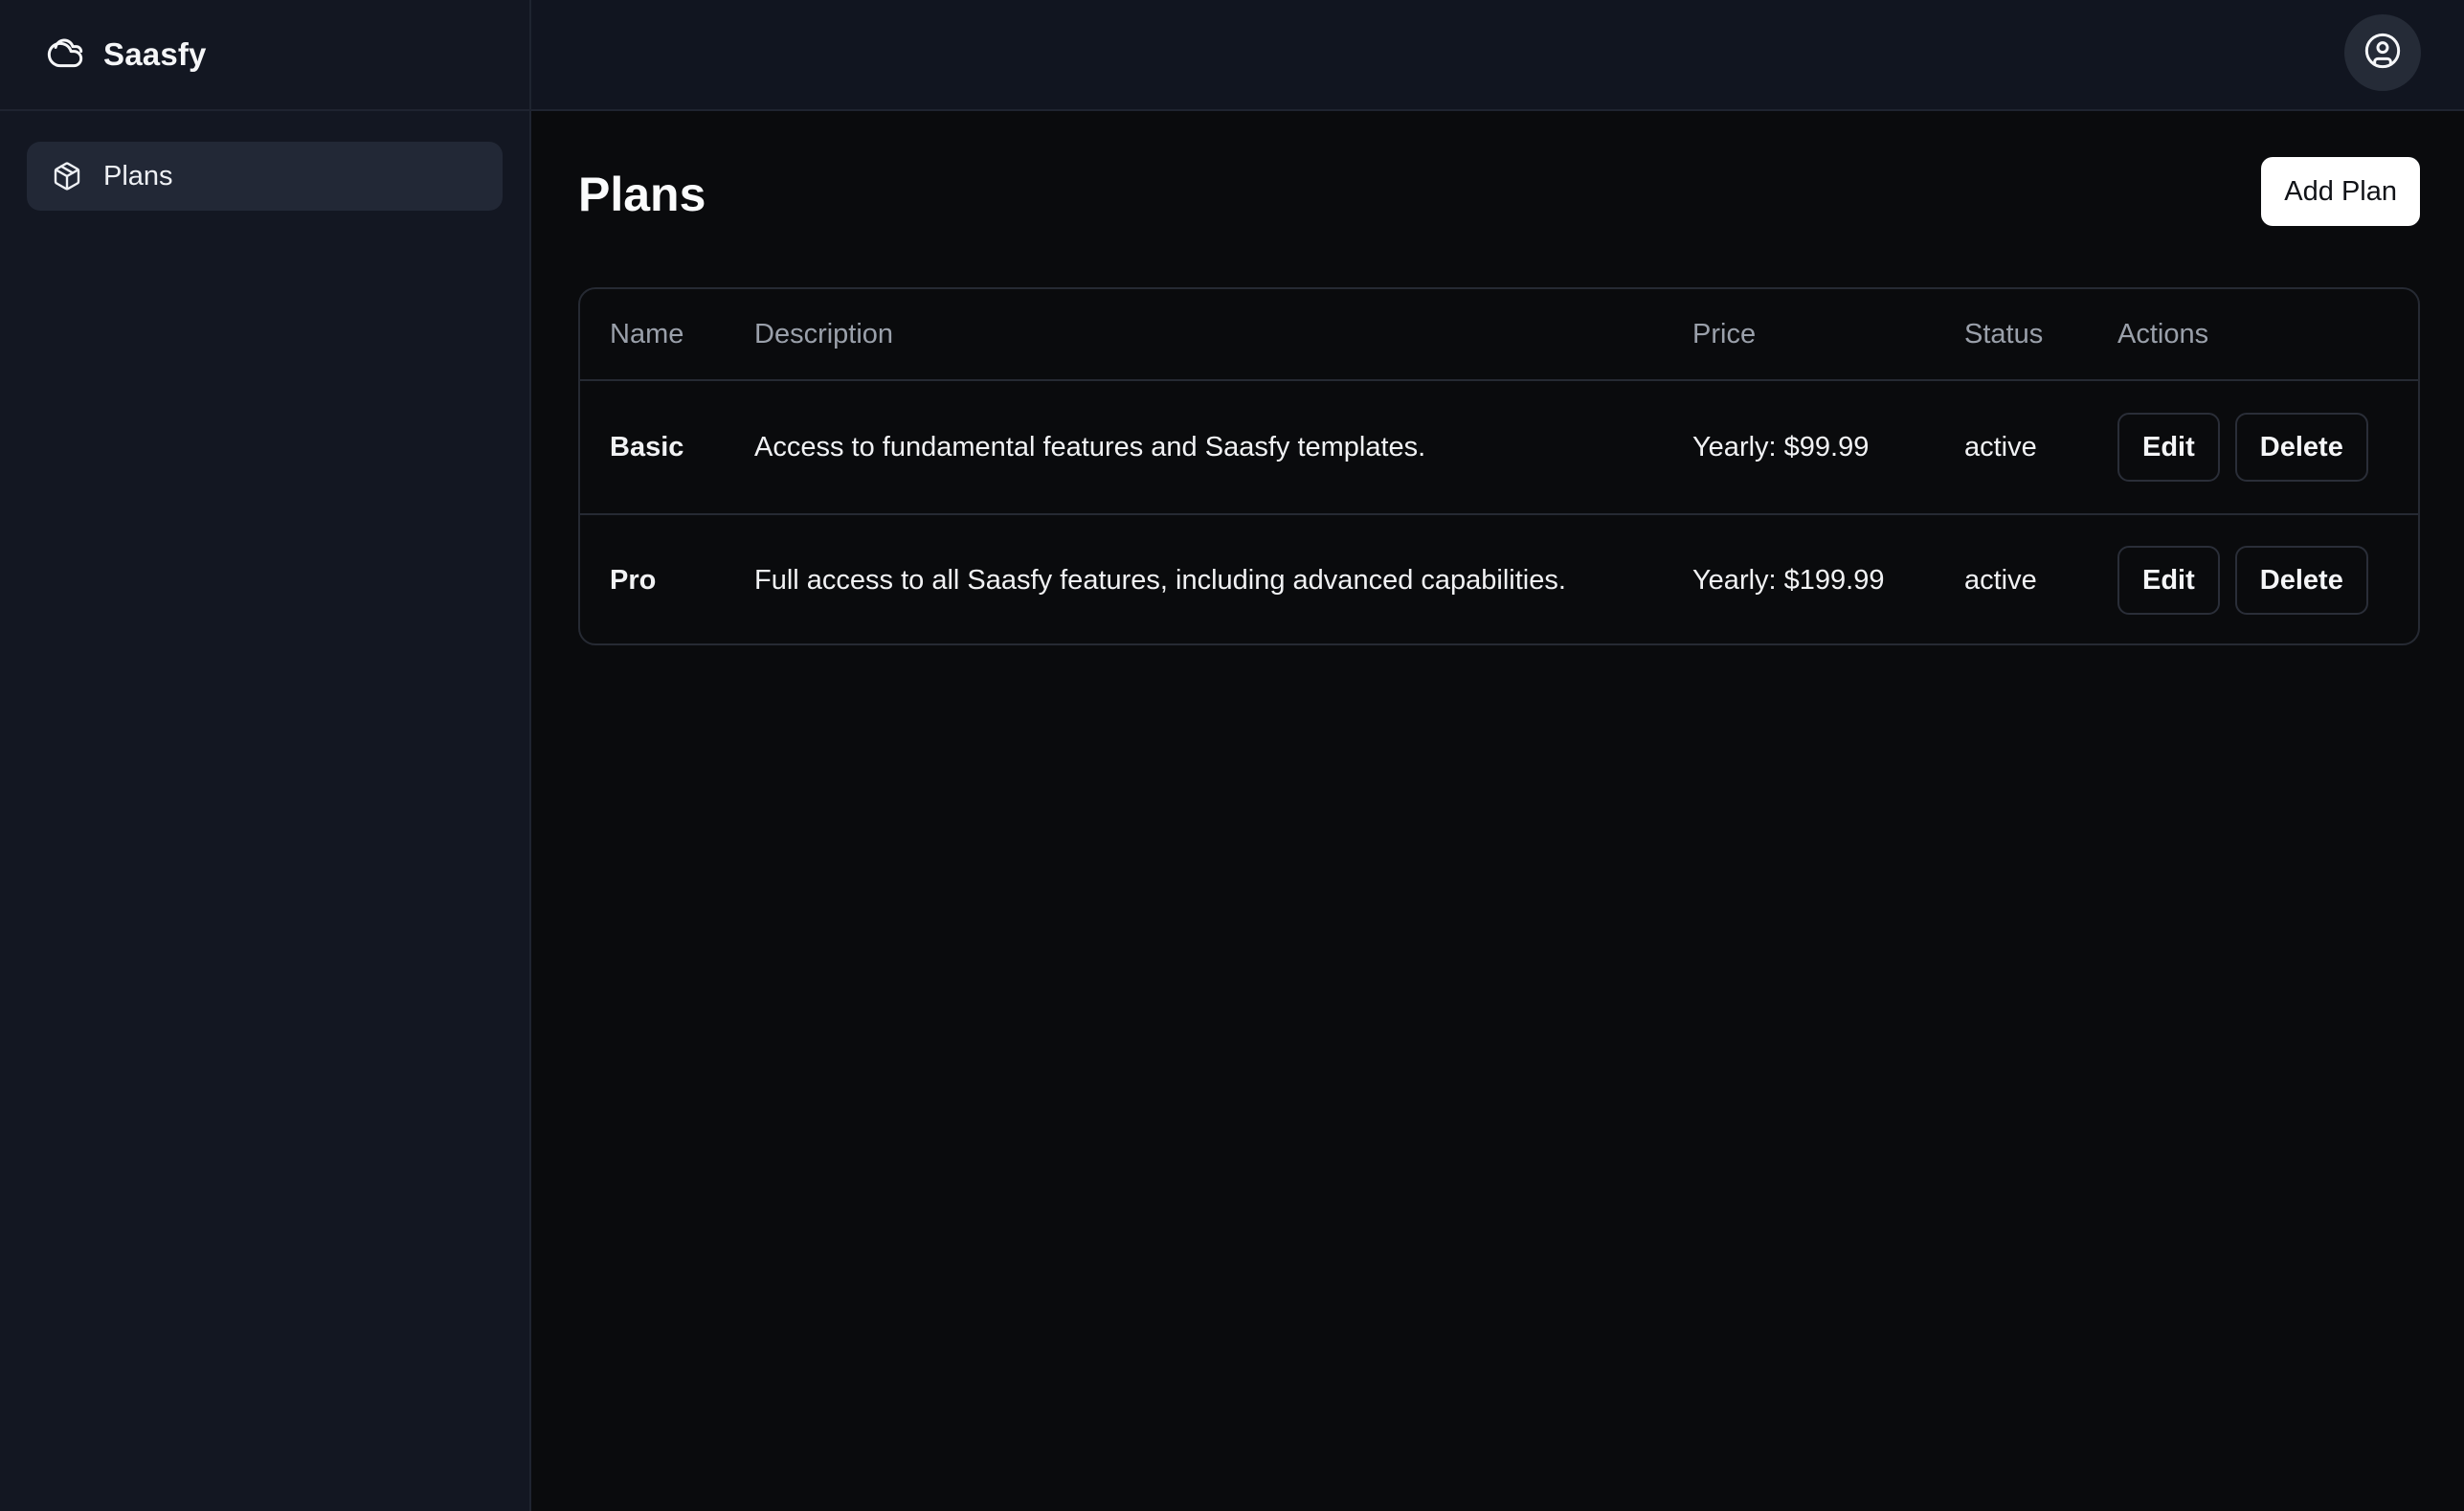  Describe the element at coordinates (65, 55) in the screenshot. I see `cloud-icon` at that location.